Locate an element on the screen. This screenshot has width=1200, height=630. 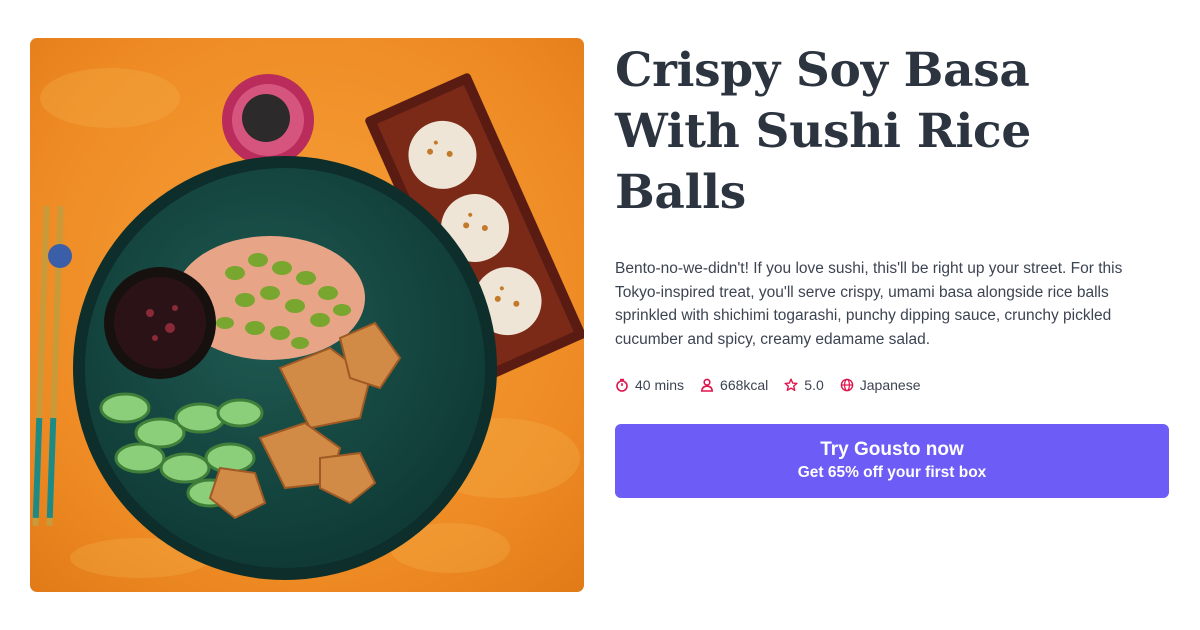
cta-title: Try Gousto now is located at coordinates (892, 449).